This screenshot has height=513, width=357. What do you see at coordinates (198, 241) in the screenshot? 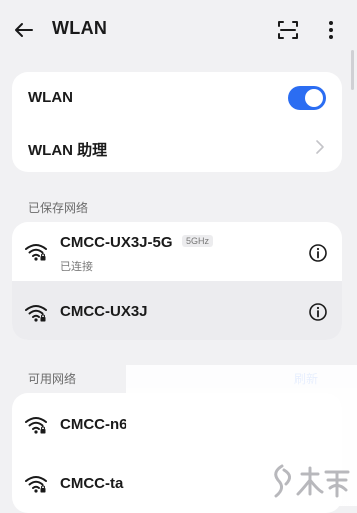
I see `band-badge: 5GHz` at bounding box center [198, 241].